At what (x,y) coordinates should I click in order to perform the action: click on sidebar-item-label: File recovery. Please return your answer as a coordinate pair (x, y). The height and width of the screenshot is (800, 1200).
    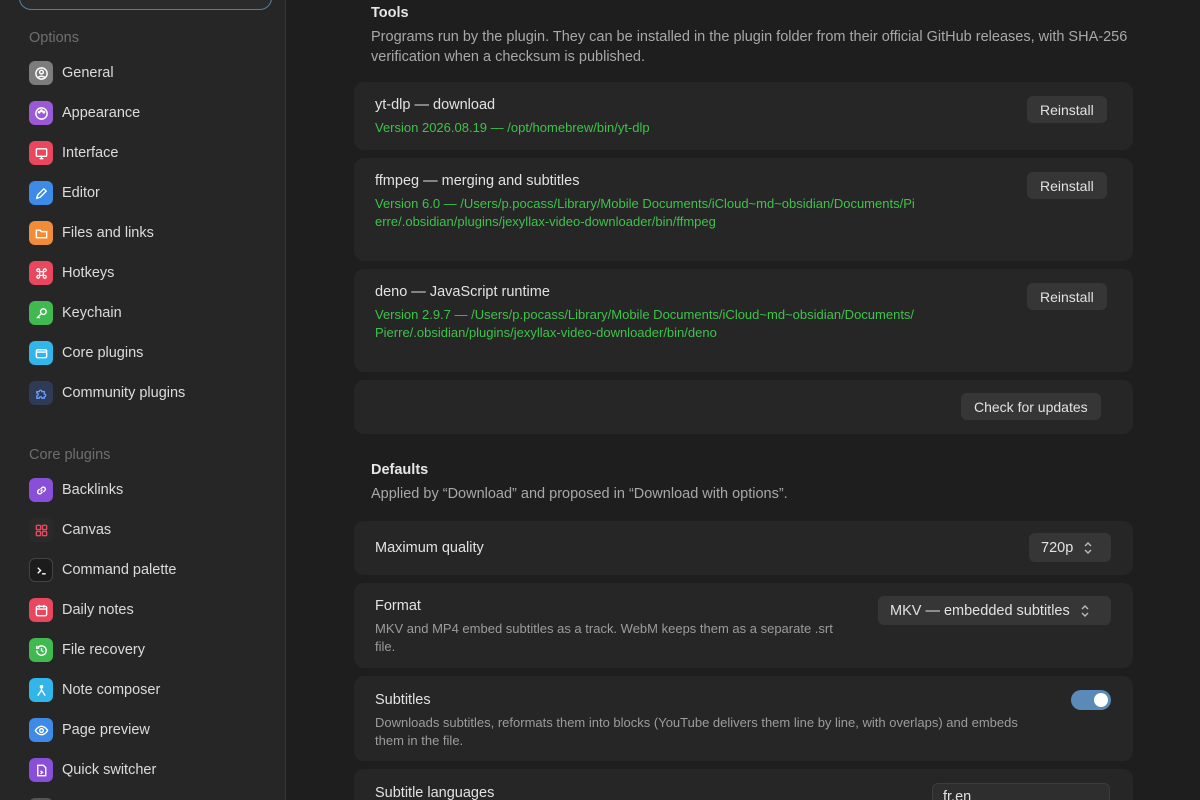
    Looking at the image, I should click on (103, 650).